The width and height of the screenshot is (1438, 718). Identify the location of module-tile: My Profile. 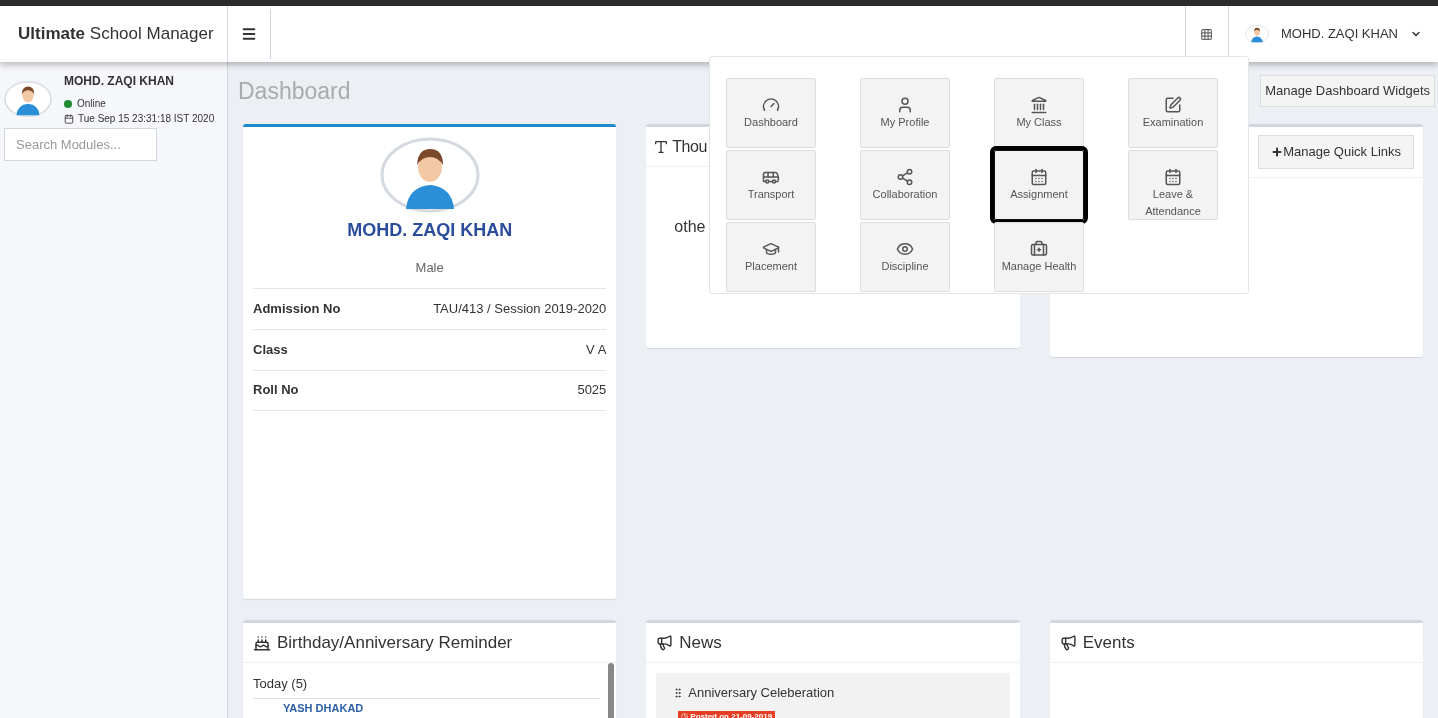
(905, 113).